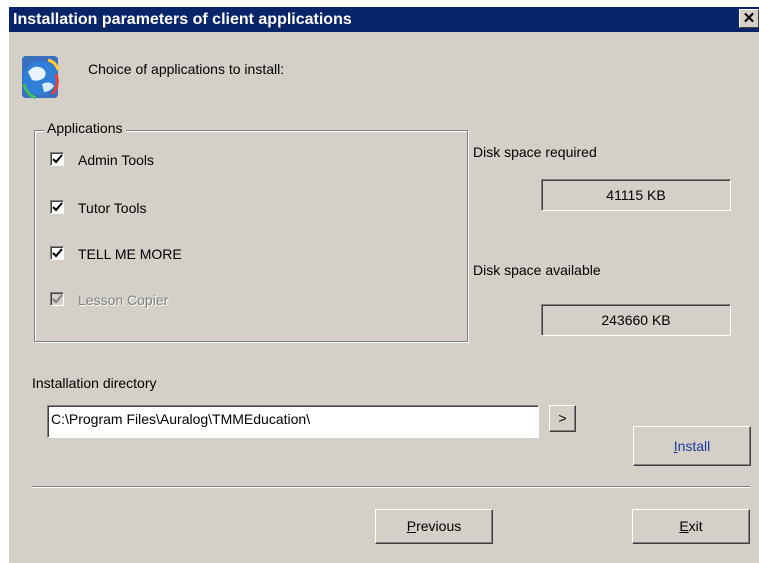 Image resolution: width=759 pixels, height=563 pixels. Describe the element at coordinates (562, 418) in the screenshot. I see `browse-button: >` at that location.